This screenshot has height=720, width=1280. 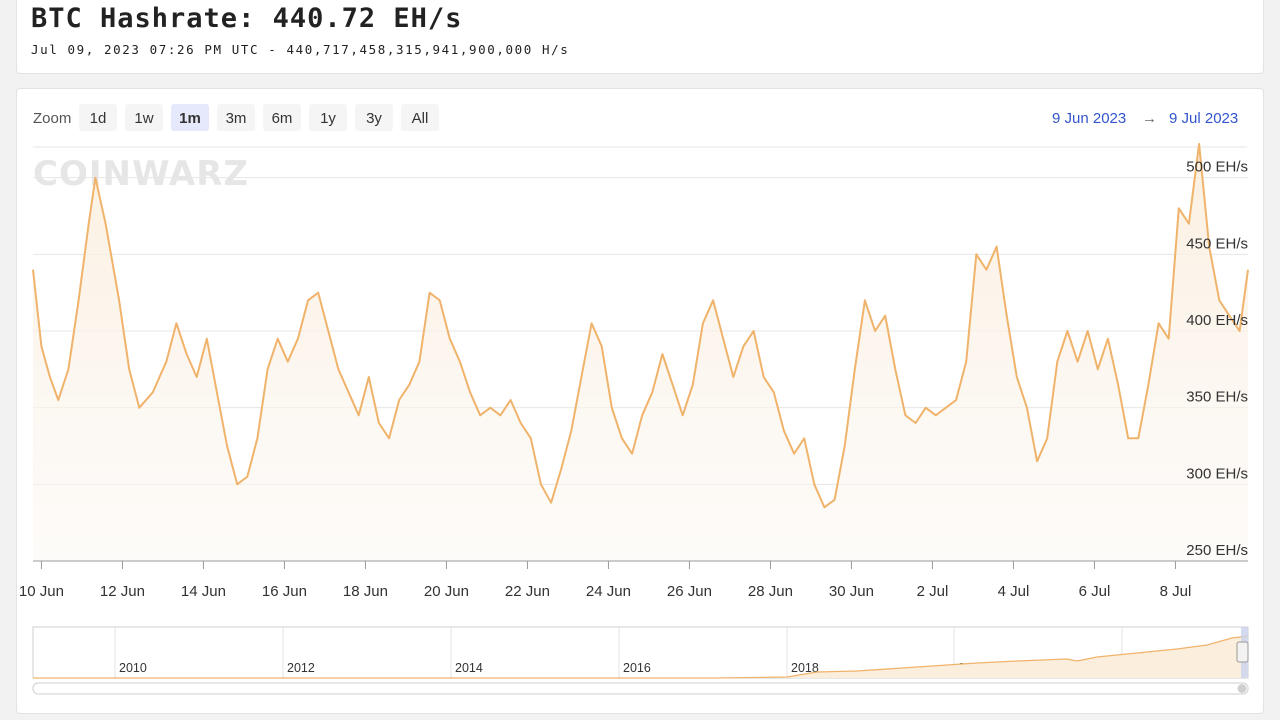 What do you see at coordinates (770, 591) in the screenshot?
I see `x-tick-label: 28 Jun` at bounding box center [770, 591].